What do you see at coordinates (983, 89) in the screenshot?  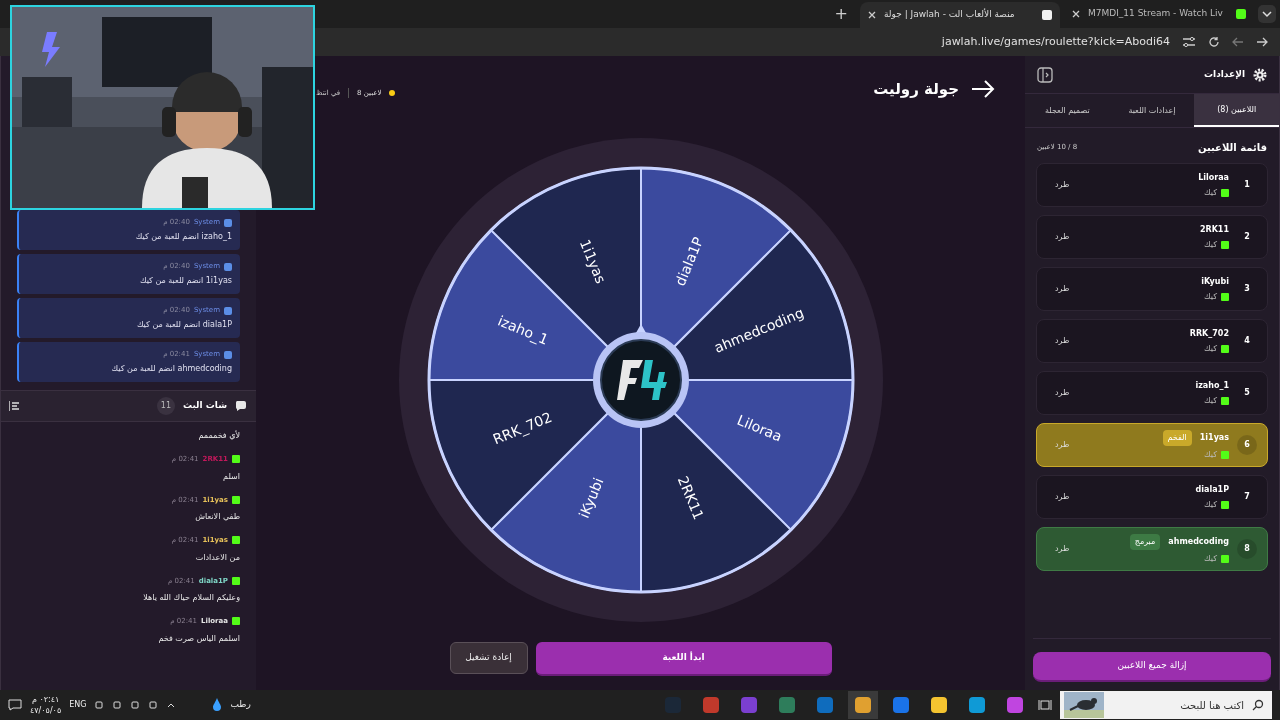 I see `arrow-icon` at bounding box center [983, 89].